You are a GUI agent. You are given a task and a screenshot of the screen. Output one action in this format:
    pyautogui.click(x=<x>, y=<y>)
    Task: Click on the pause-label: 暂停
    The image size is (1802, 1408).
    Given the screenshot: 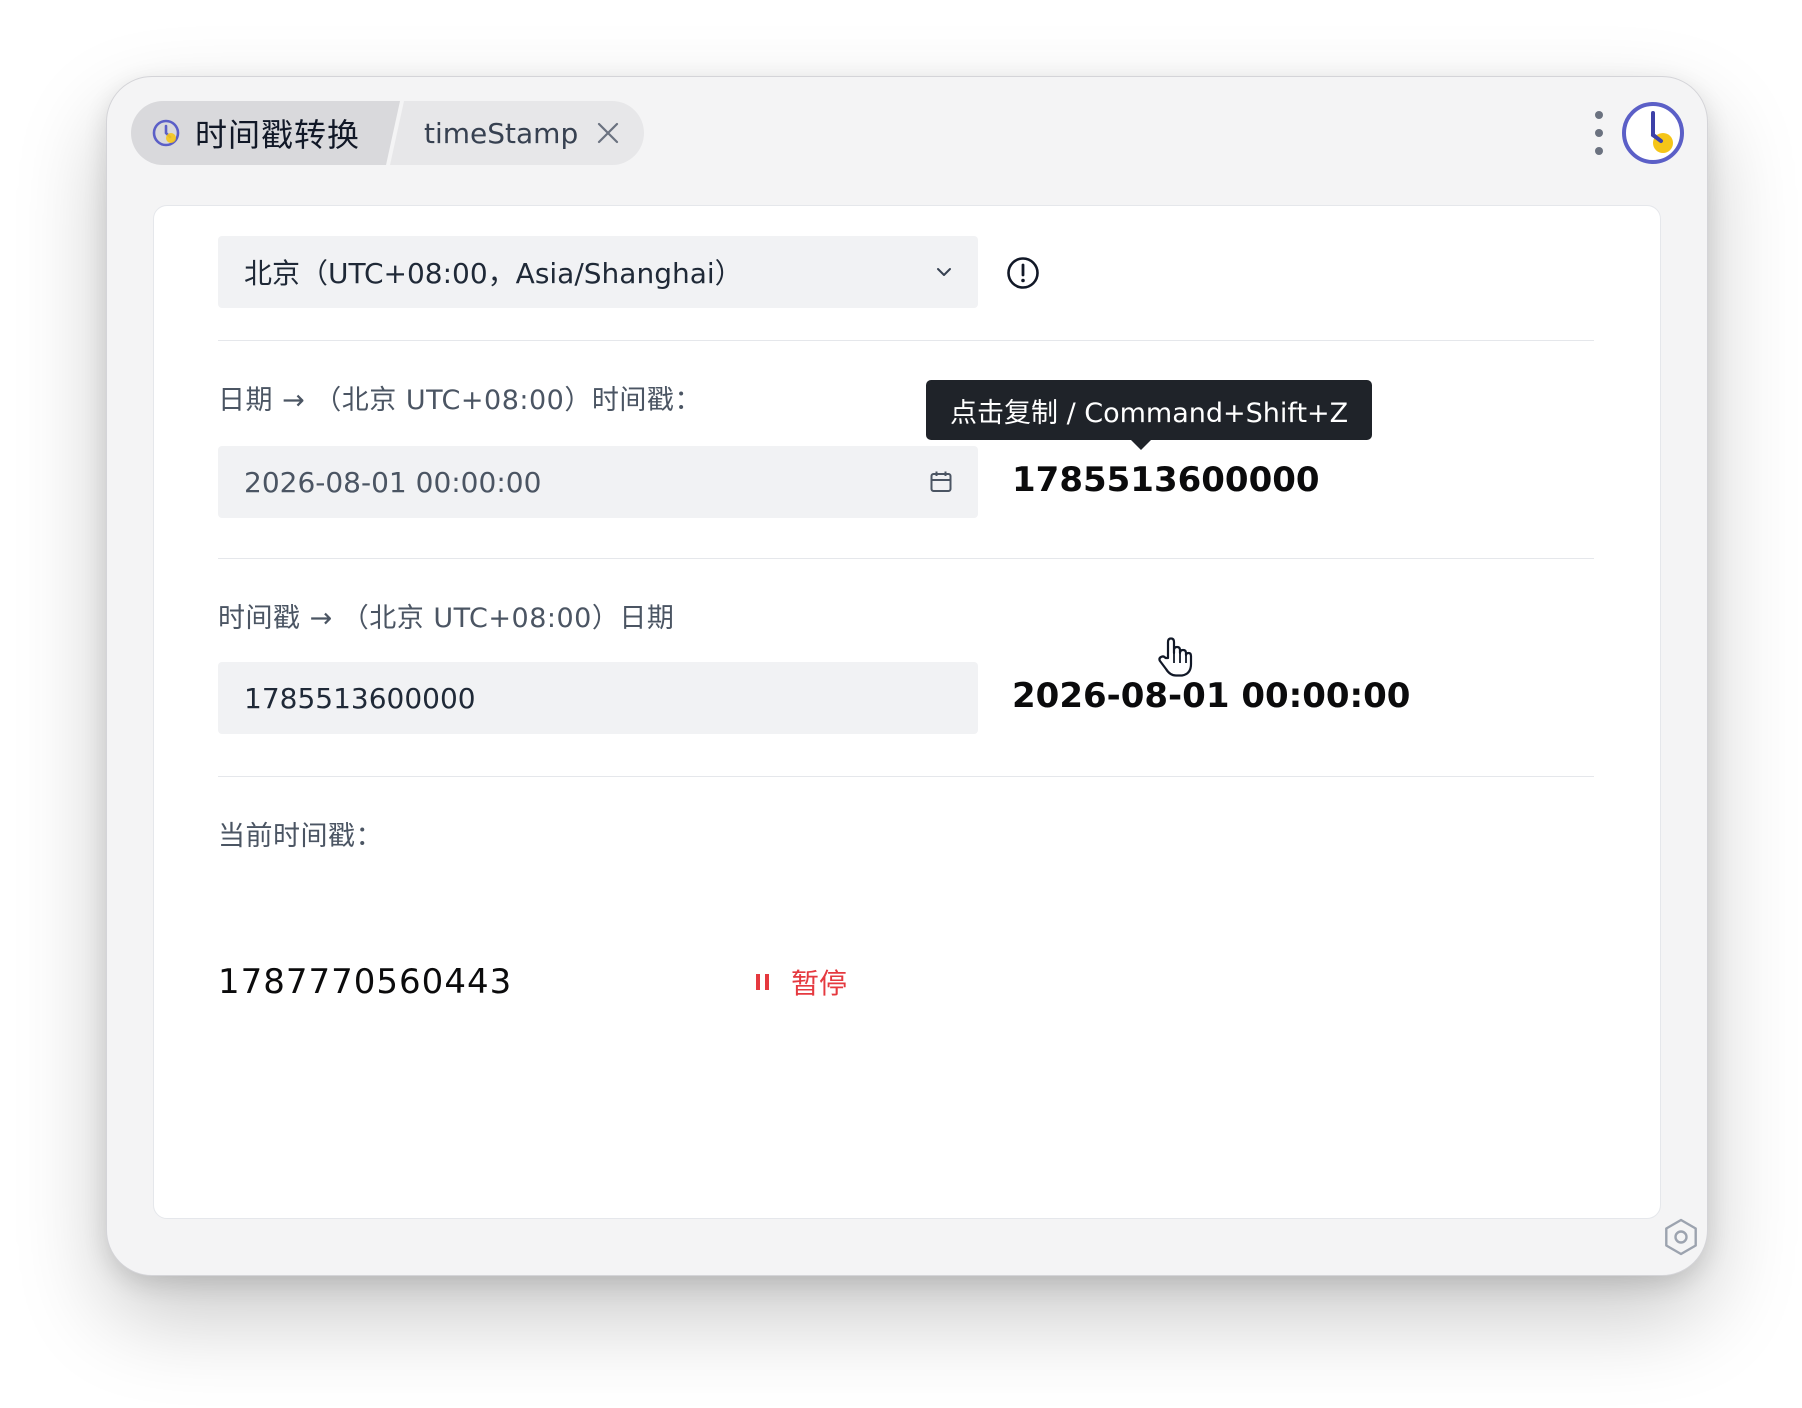 What is the action you would take?
    pyautogui.click(x=819, y=983)
    